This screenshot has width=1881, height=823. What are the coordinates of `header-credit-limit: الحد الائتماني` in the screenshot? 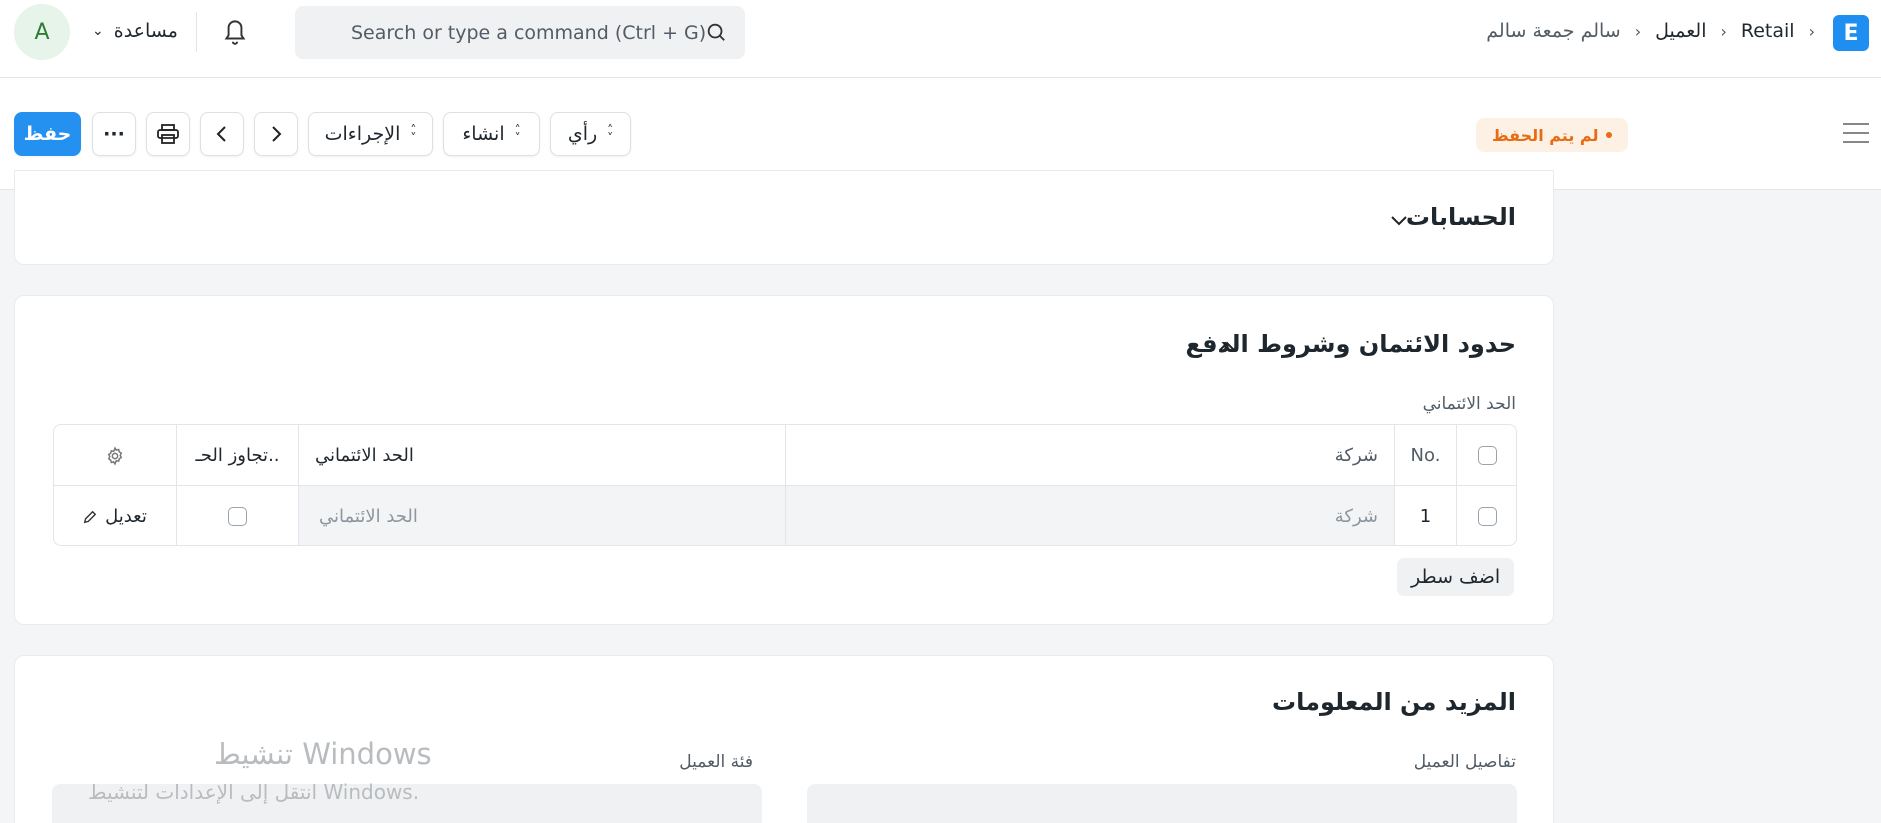 It's located at (541, 455).